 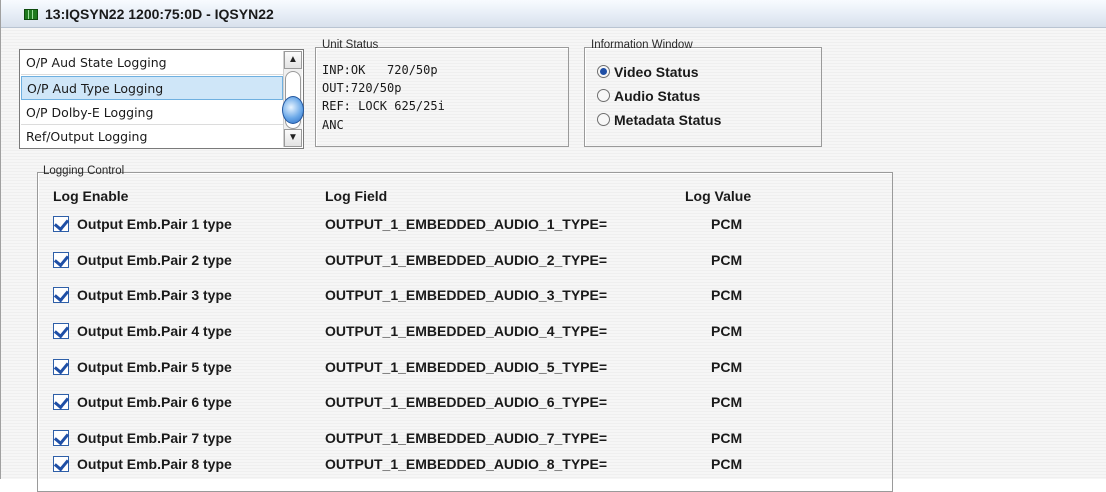 What do you see at coordinates (466, 295) in the screenshot?
I see `log-field: OUTPUT_1_EMBEDDED_AUDIO_3_TYPE=` at bounding box center [466, 295].